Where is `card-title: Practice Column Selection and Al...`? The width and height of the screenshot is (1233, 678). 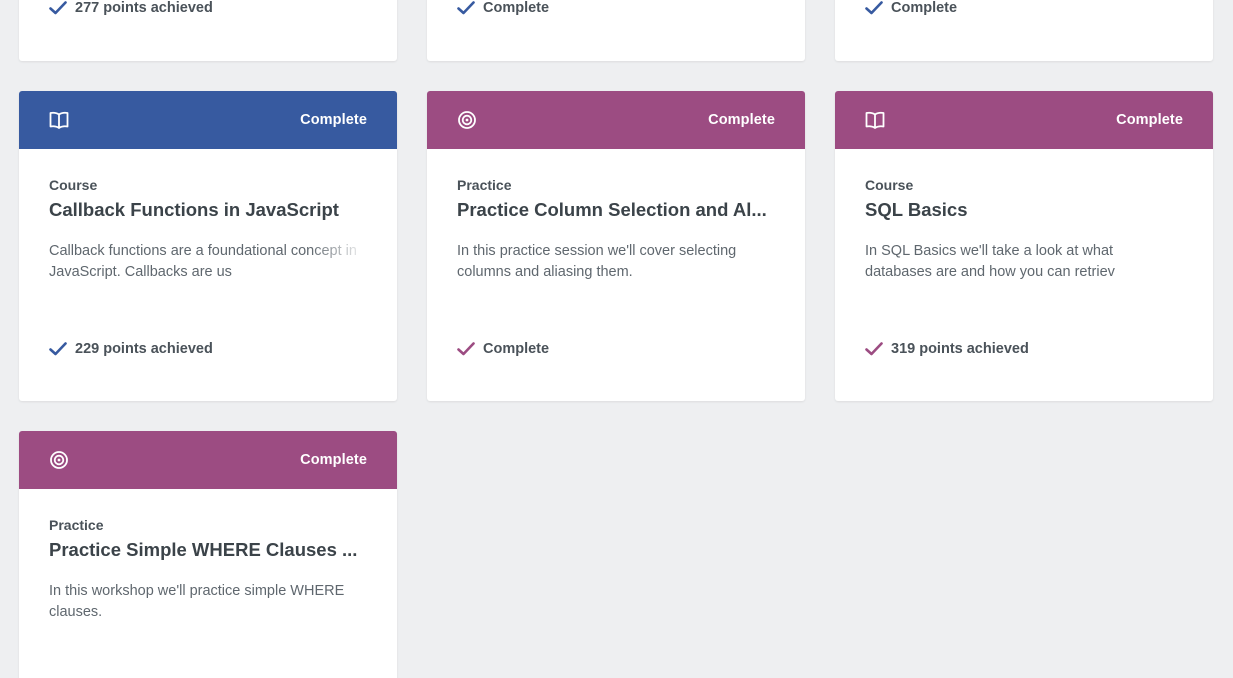 card-title: Practice Column Selection and Al... is located at coordinates (616, 210).